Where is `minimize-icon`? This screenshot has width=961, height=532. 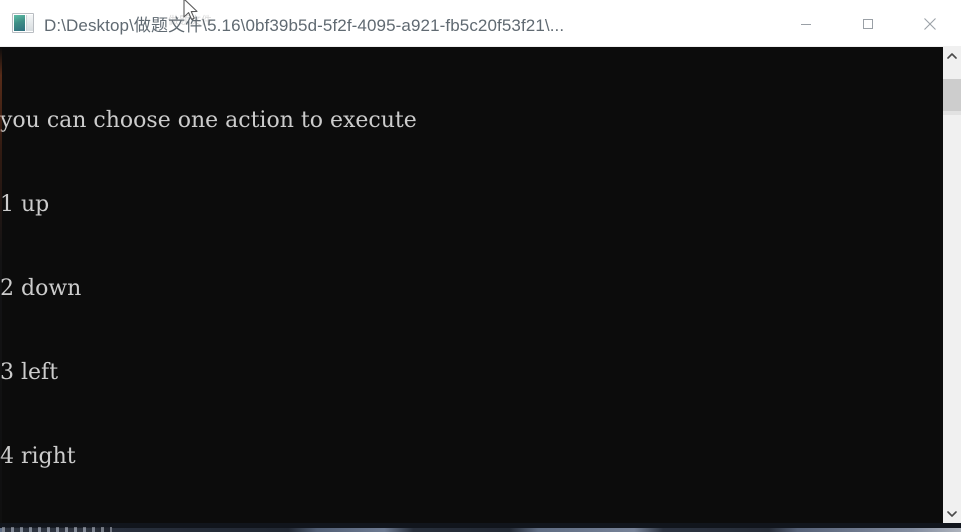 minimize-icon is located at coordinates (806, 24).